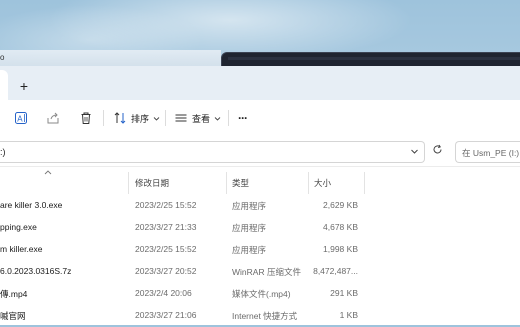  What do you see at coordinates (260, 83) in the screenshot?
I see `tab-bar: +` at bounding box center [260, 83].